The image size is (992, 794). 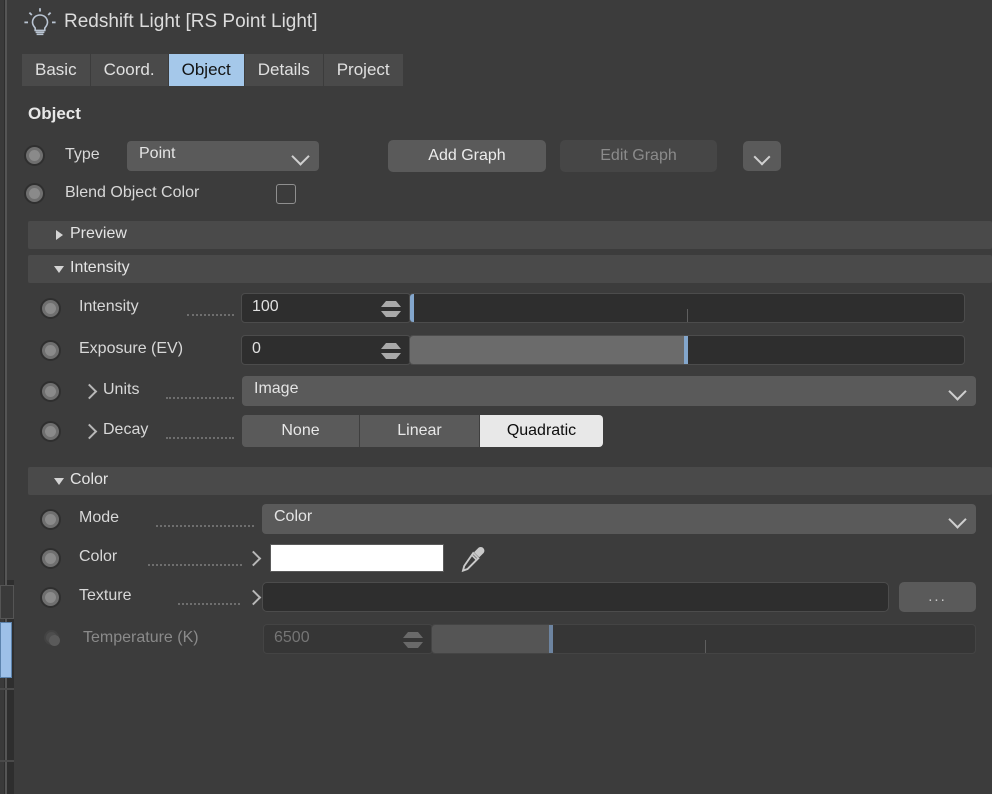 I want to click on intensity-slider-handle, so click(x=412, y=308).